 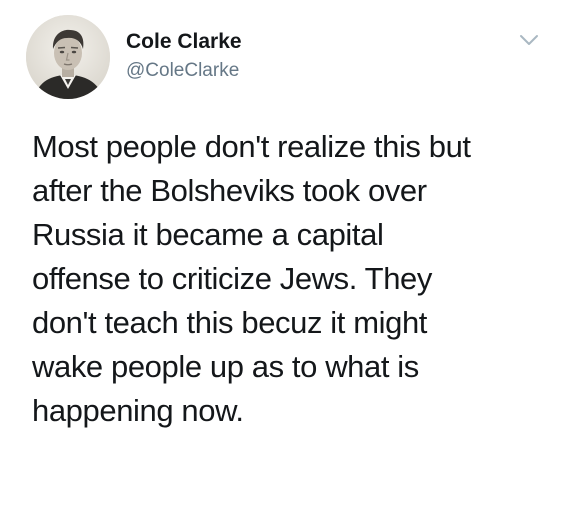 What do you see at coordinates (182, 71) in the screenshot?
I see `author-handle: @ColeClarke` at bounding box center [182, 71].